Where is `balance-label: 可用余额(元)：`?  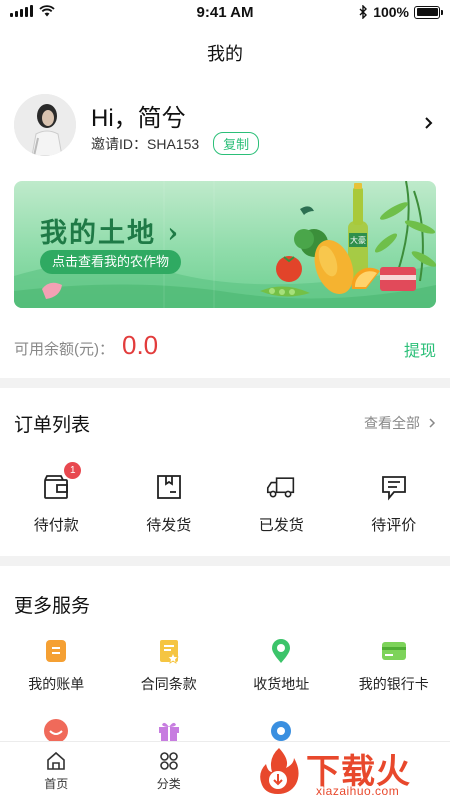
balance-label: 可用余额(元)： is located at coordinates (64, 349).